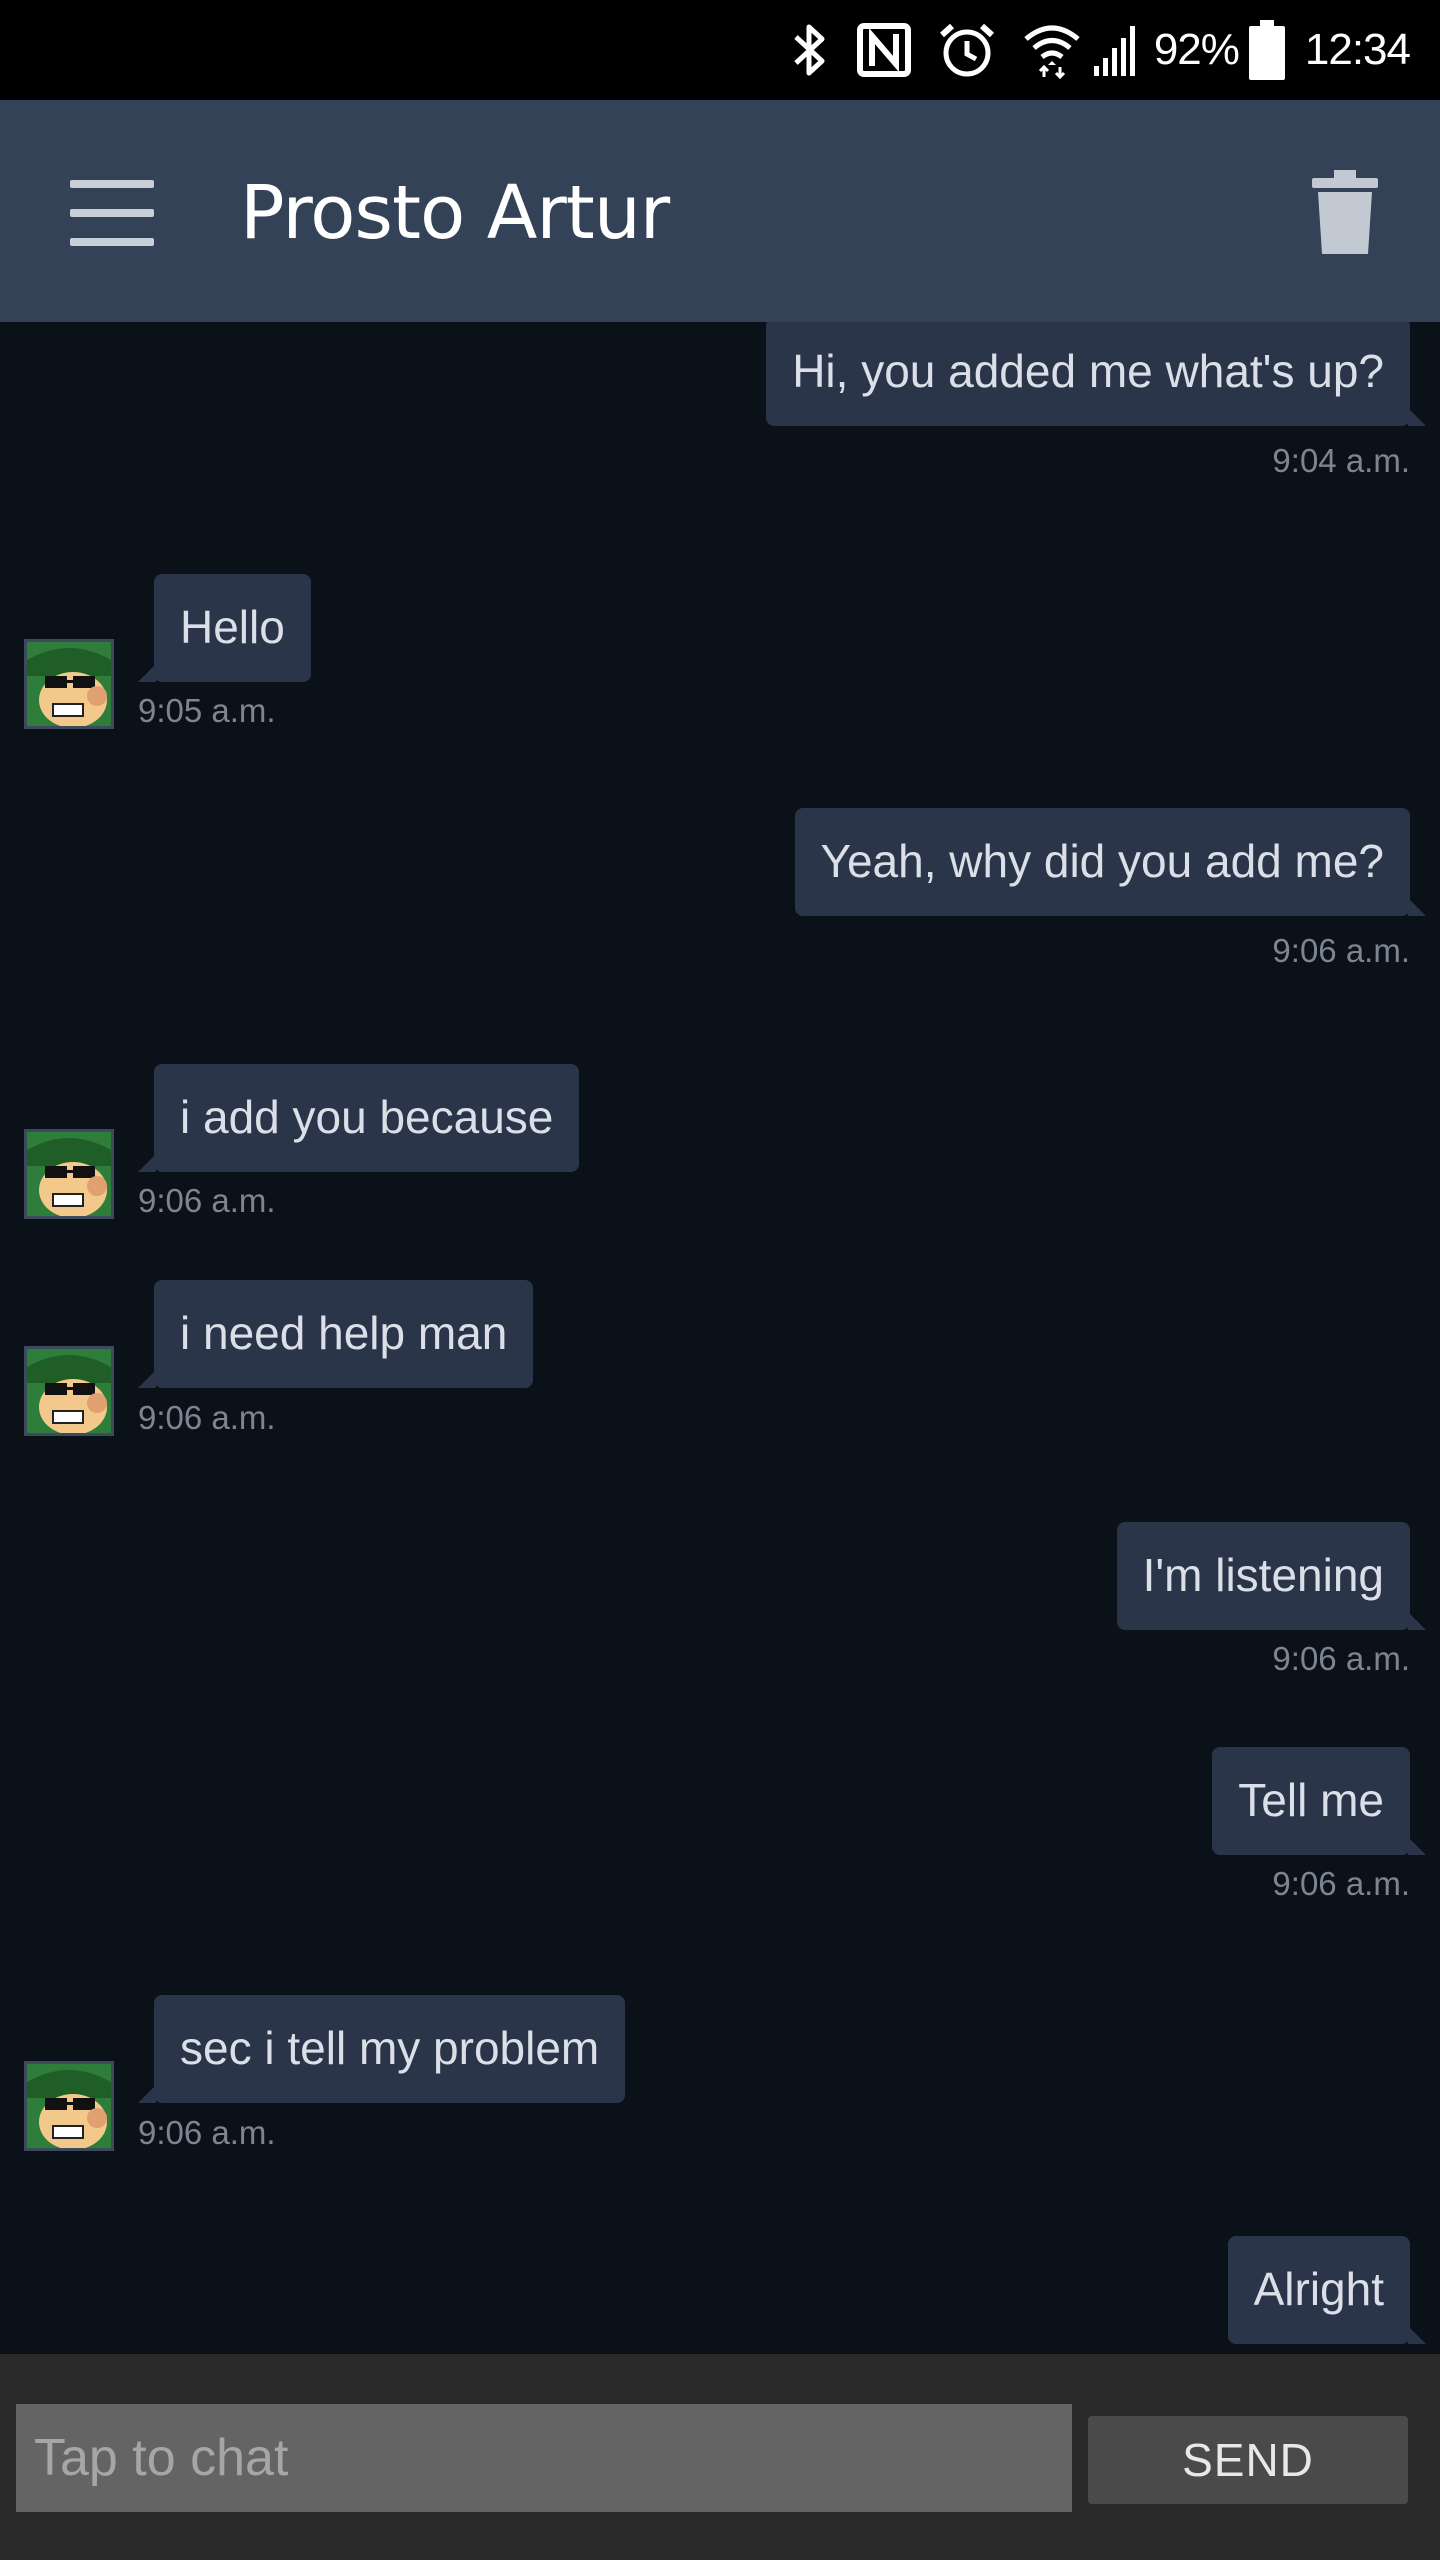  What do you see at coordinates (1052, 50) in the screenshot?
I see `wifi-icon` at bounding box center [1052, 50].